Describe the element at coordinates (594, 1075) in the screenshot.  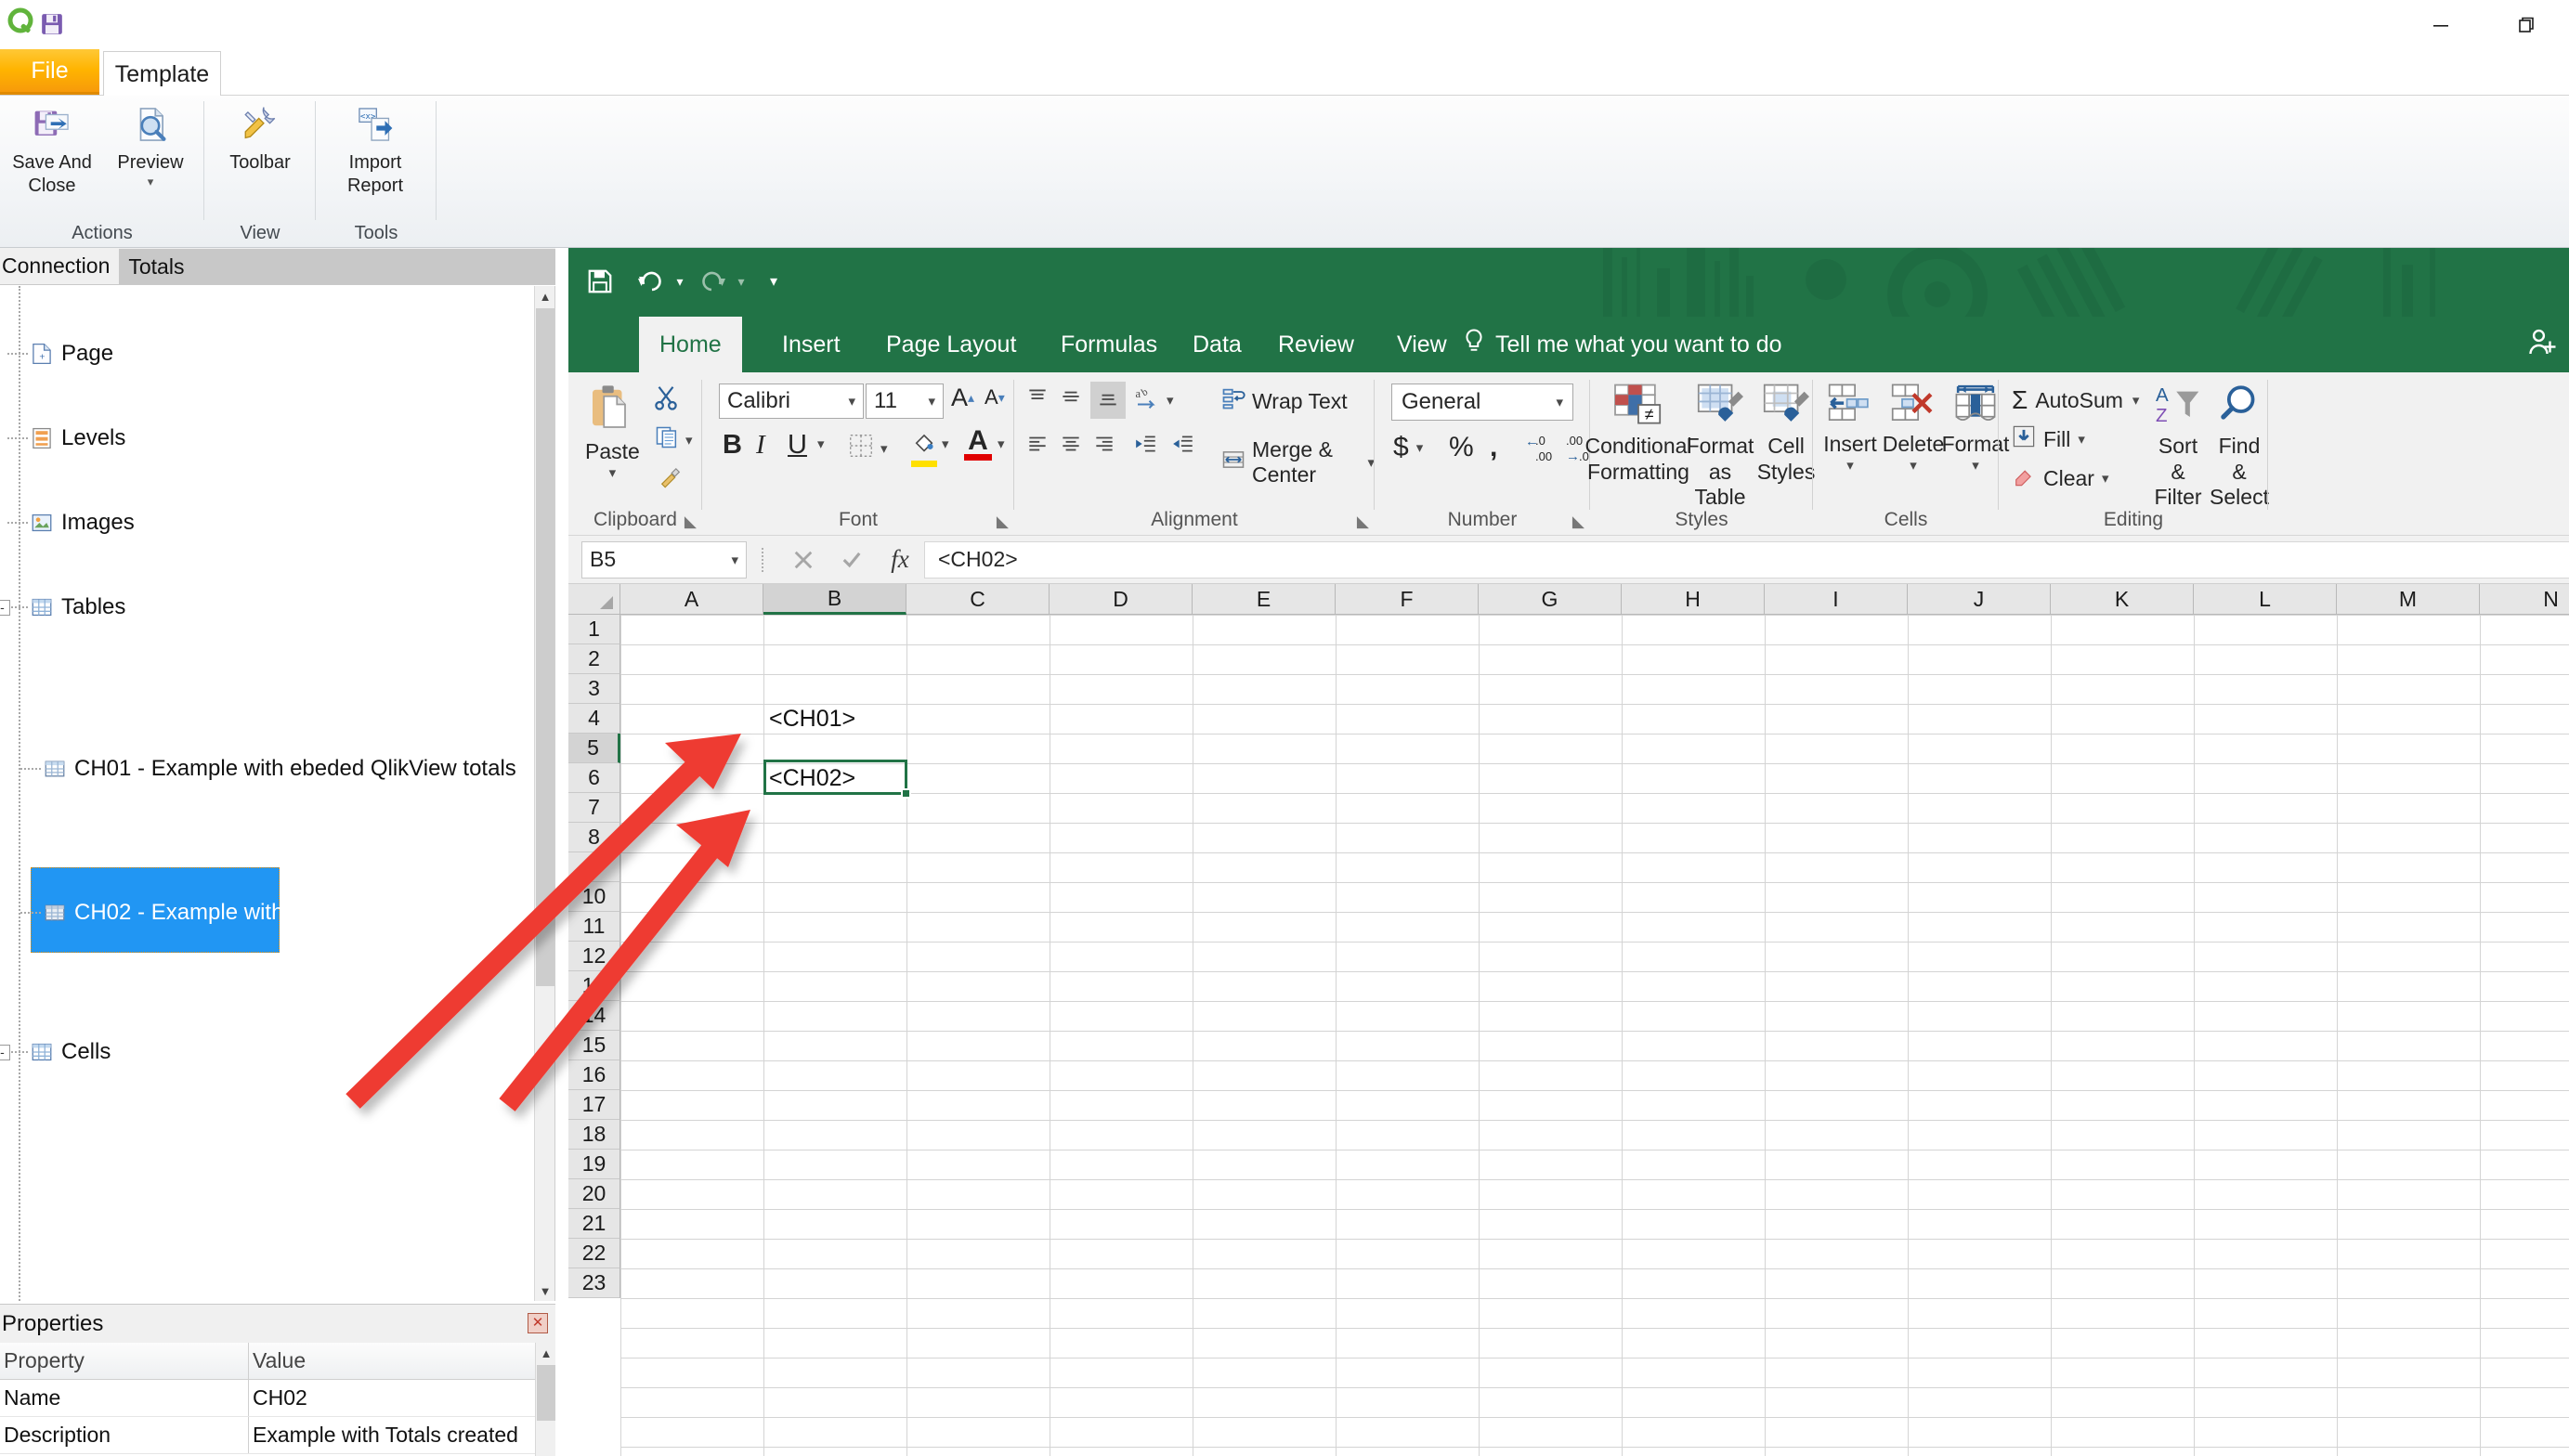
I see `row-header-16: 16` at that location.